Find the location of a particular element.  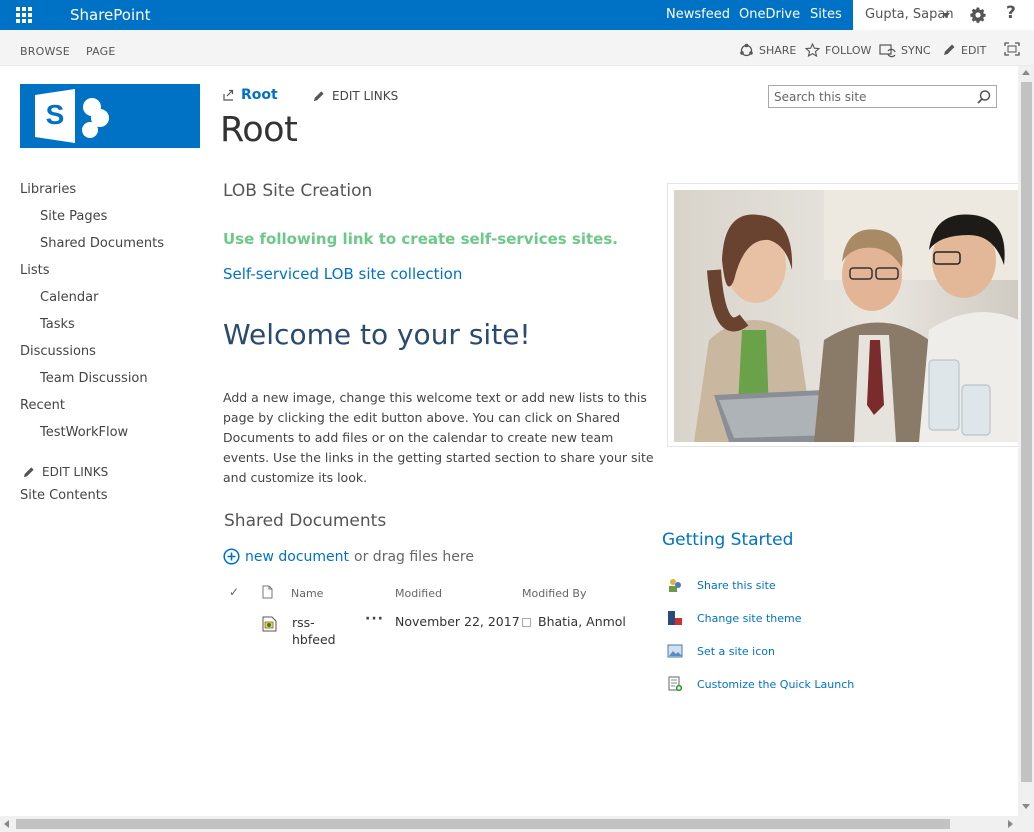

sharepoint-logo-icon: S is located at coordinates (72, 116).